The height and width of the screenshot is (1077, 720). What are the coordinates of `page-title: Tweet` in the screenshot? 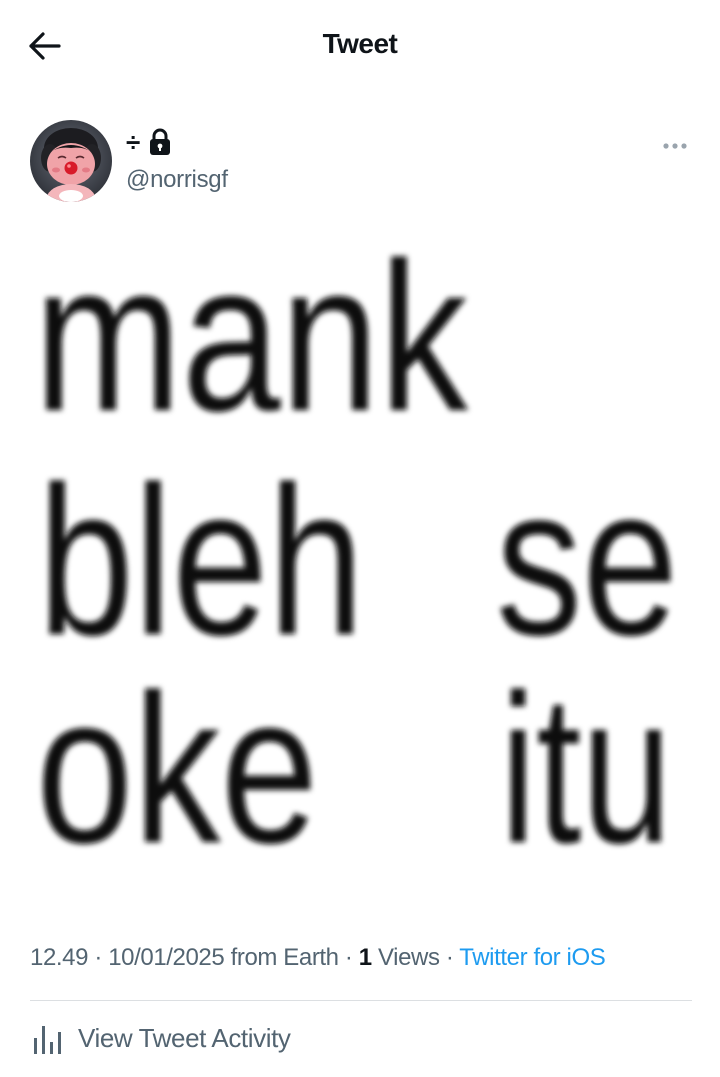 It's located at (360, 43).